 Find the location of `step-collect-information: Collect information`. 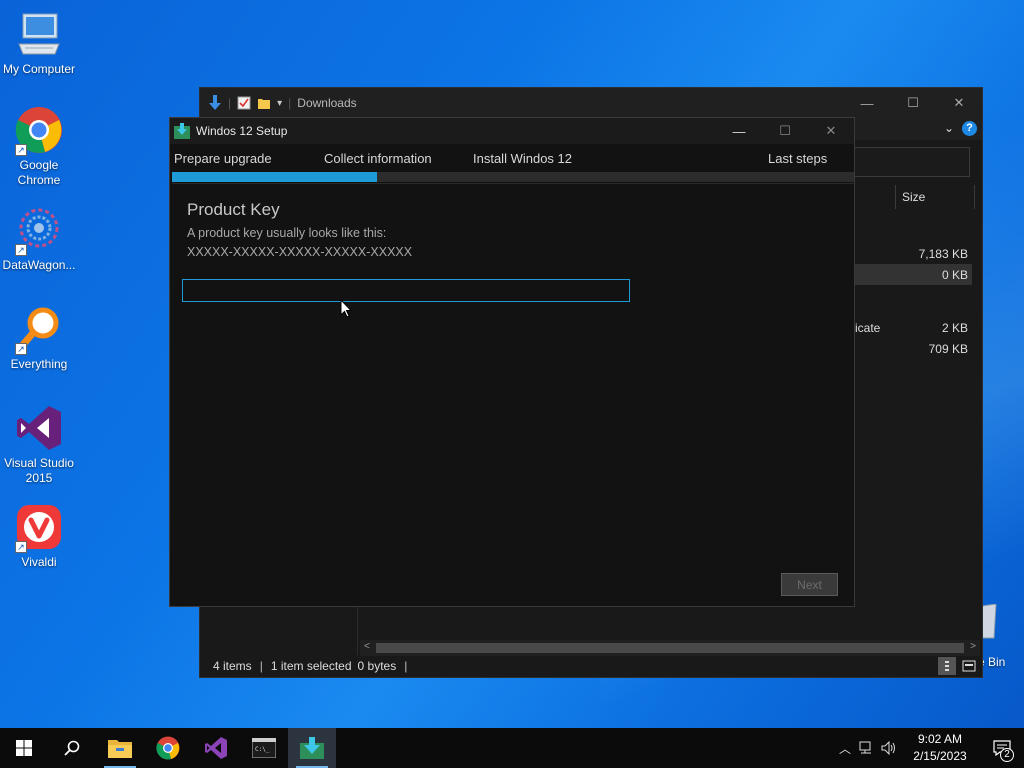

step-collect-information: Collect information is located at coordinates (378, 158).